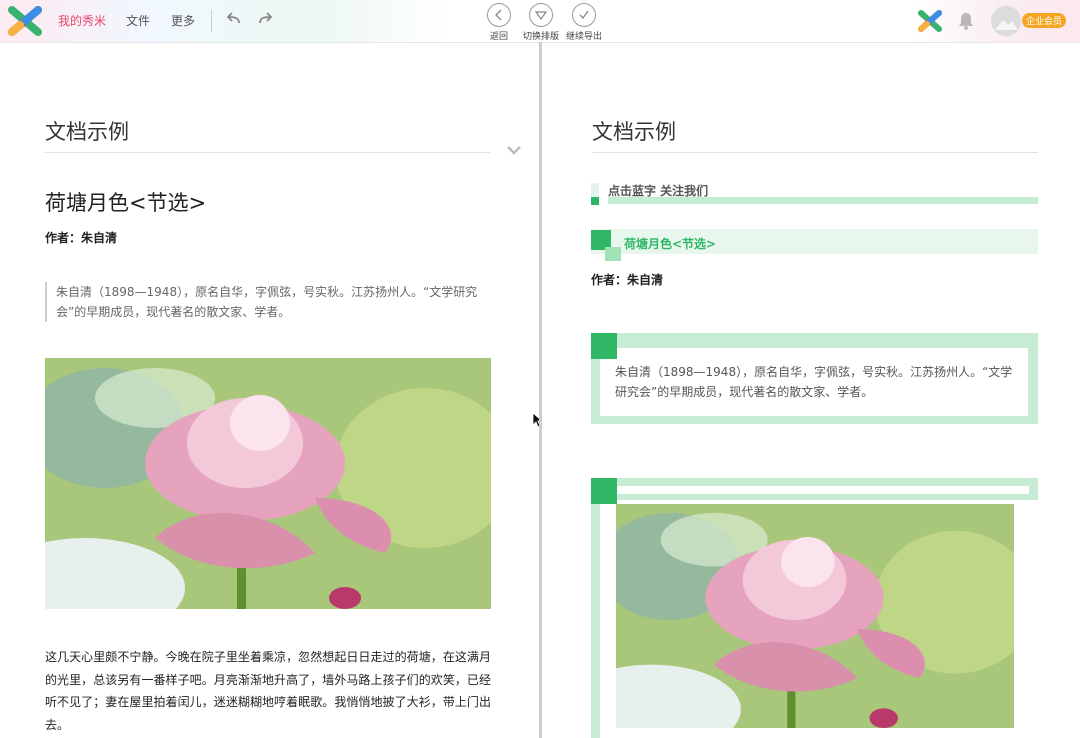  Describe the element at coordinates (211, 21) in the screenshot. I see `toolbar-separator` at that location.